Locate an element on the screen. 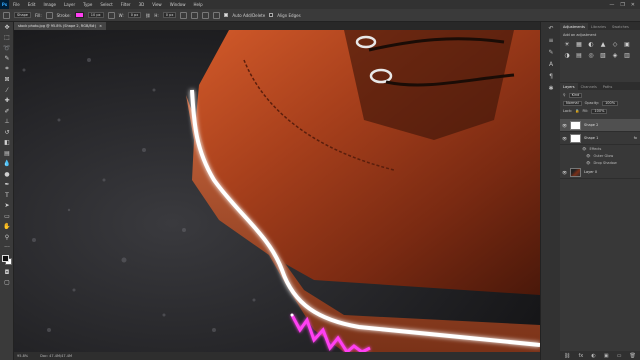 The image size is (640, 360). tab-libraries: Libraries is located at coordinates (598, 26).